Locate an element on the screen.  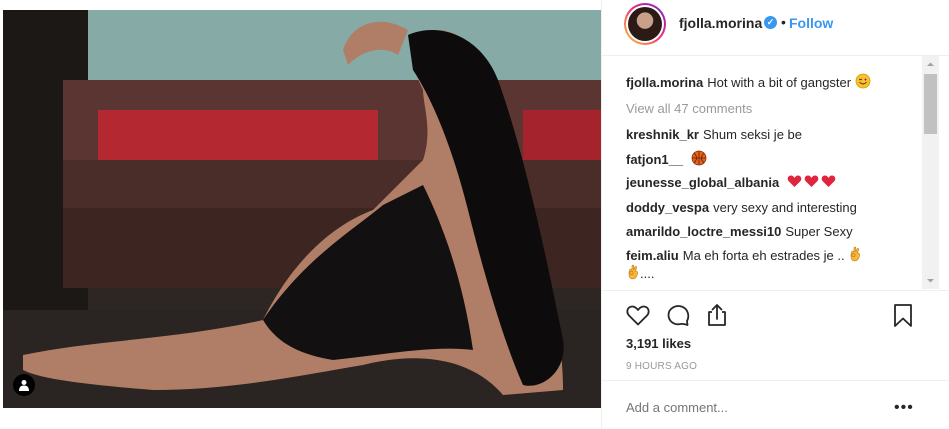
scroll-down-arrow-icon is located at coordinates (930, 280).